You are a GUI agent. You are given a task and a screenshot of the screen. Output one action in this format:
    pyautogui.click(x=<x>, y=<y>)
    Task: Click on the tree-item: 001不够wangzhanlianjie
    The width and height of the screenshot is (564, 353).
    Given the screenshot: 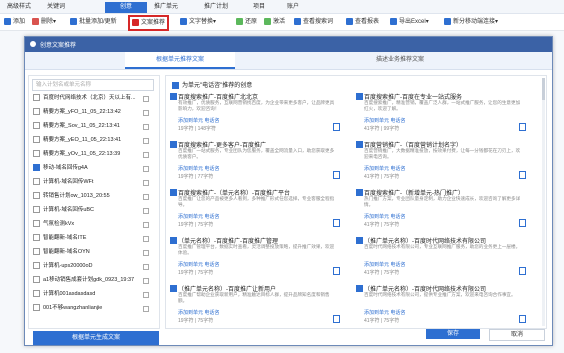 What is the action you would take?
    pyautogui.click(x=92, y=308)
    